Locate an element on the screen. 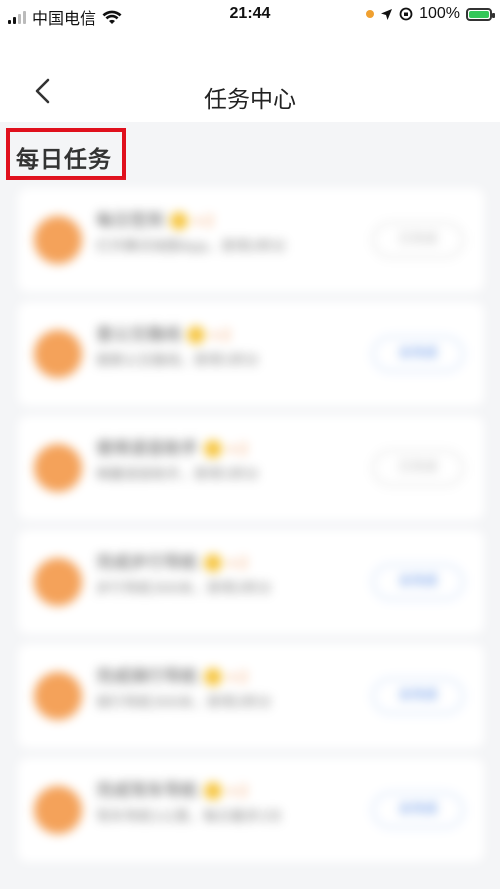 This screenshot has width=500, height=889. task-name: 完成步行导航 +2 is located at coordinates (172, 560).